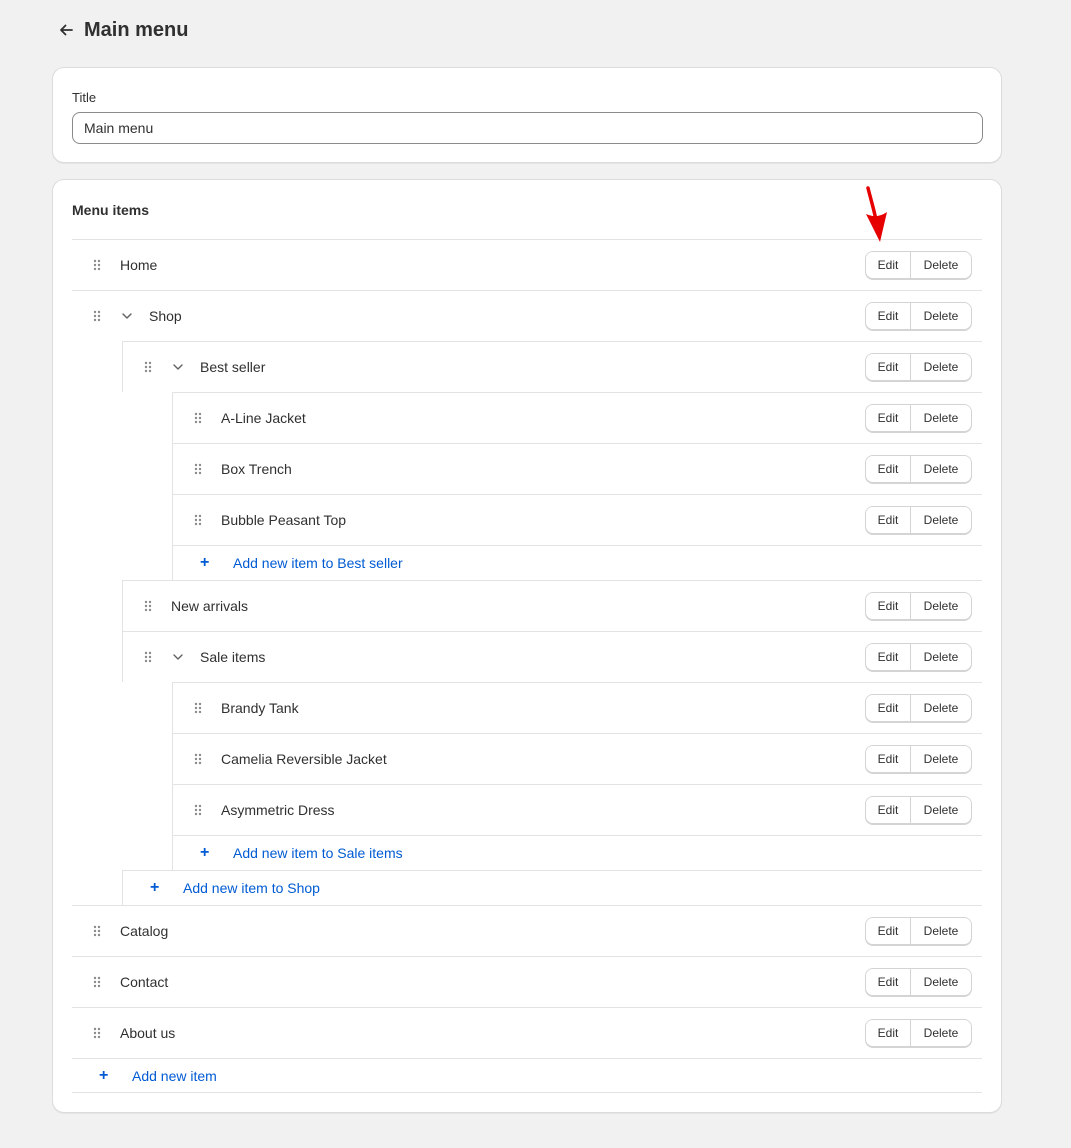 The height and width of the screenshot is (1148, 1071). Describe the element at coordinates (139, 265) in the screenshot. I see `menu-item-label: Home` at that location.